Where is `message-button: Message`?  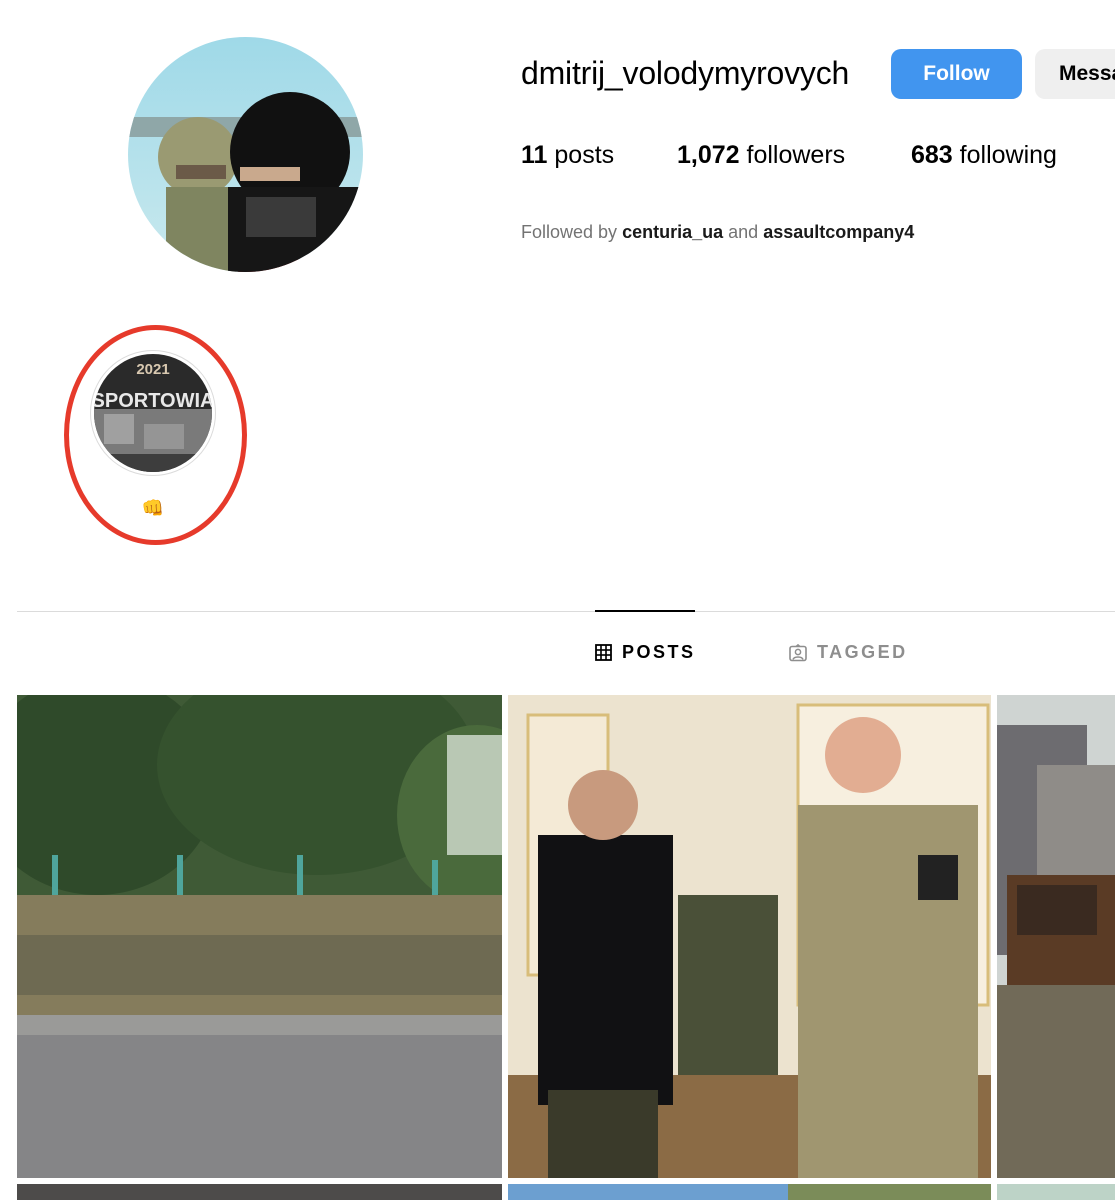 message-button: Message is located at coordinates (1075, 74).